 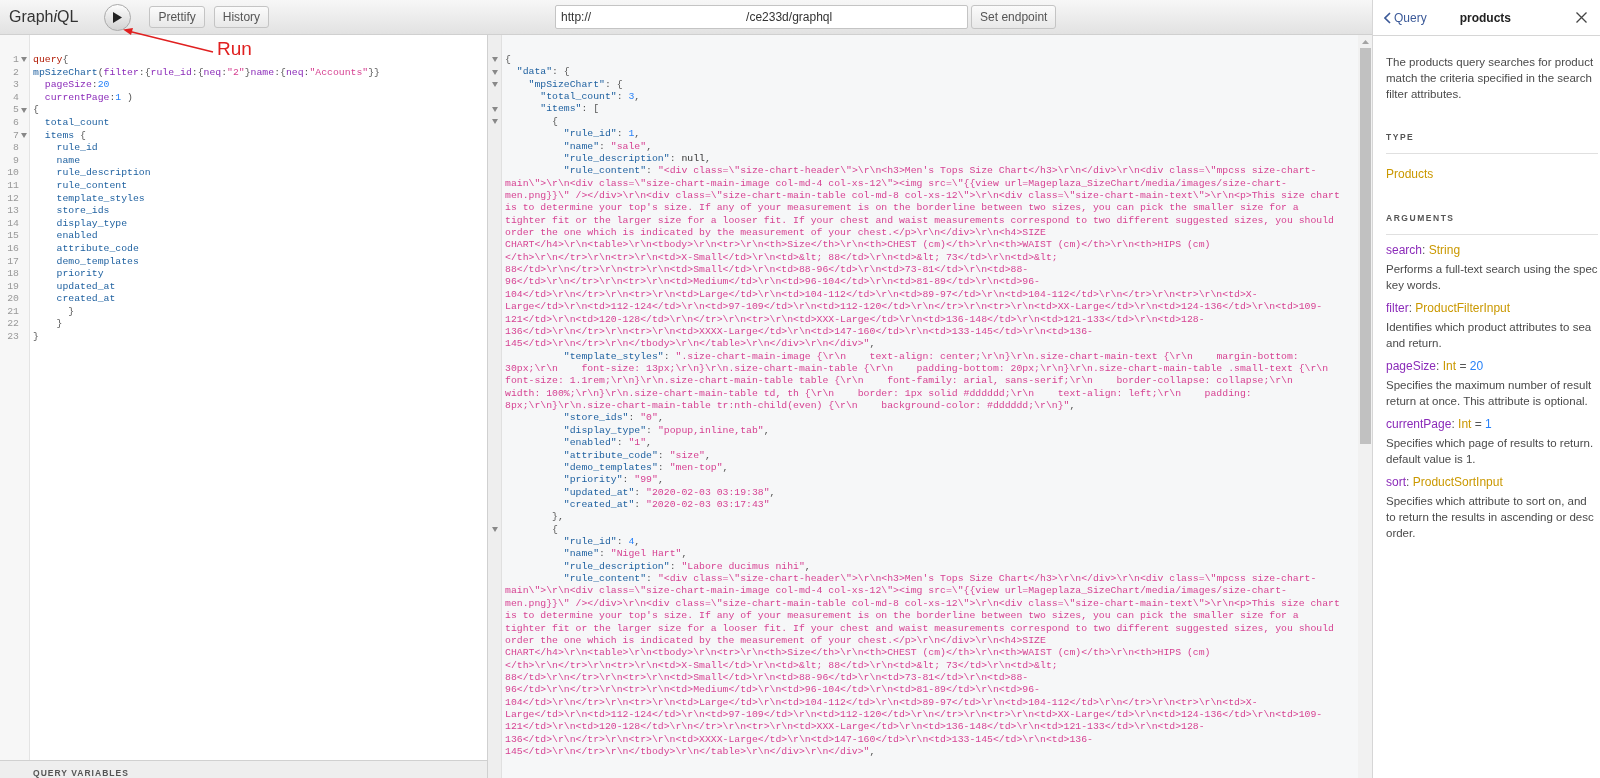 What do you see at coordinates (13, 337) in the screenshot?
I see `line-number: 23` at bounding box center [13, 337].